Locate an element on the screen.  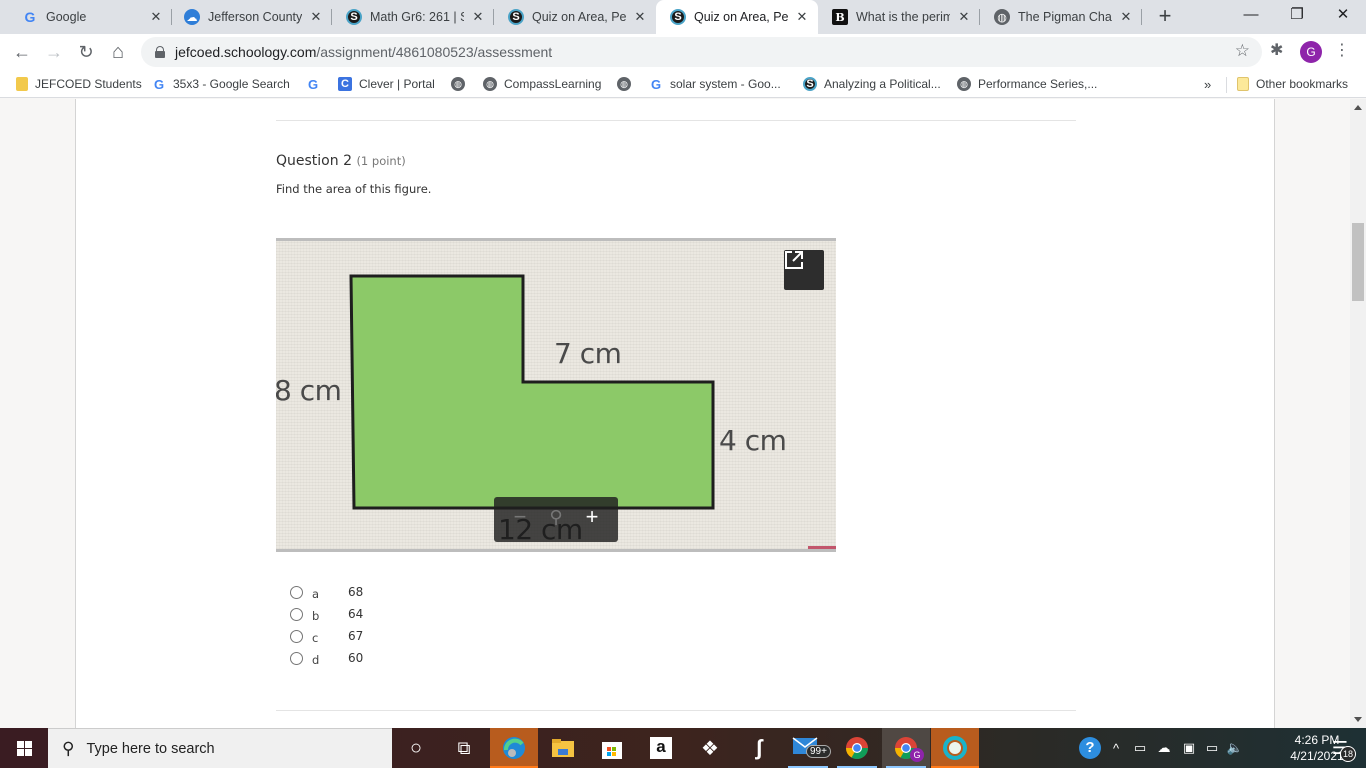
tab-pigman: ◍ The Pigman Chapt ✕ is located at coordinates (1061, 17).